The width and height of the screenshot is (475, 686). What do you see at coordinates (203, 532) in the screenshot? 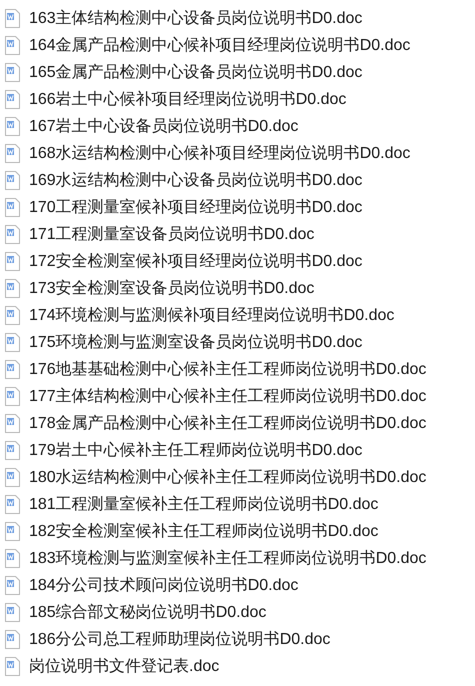
I see `file-name: 182安全检测室候补主任工程师岗位说明书D0.doc` at bounding box center [203, 532].